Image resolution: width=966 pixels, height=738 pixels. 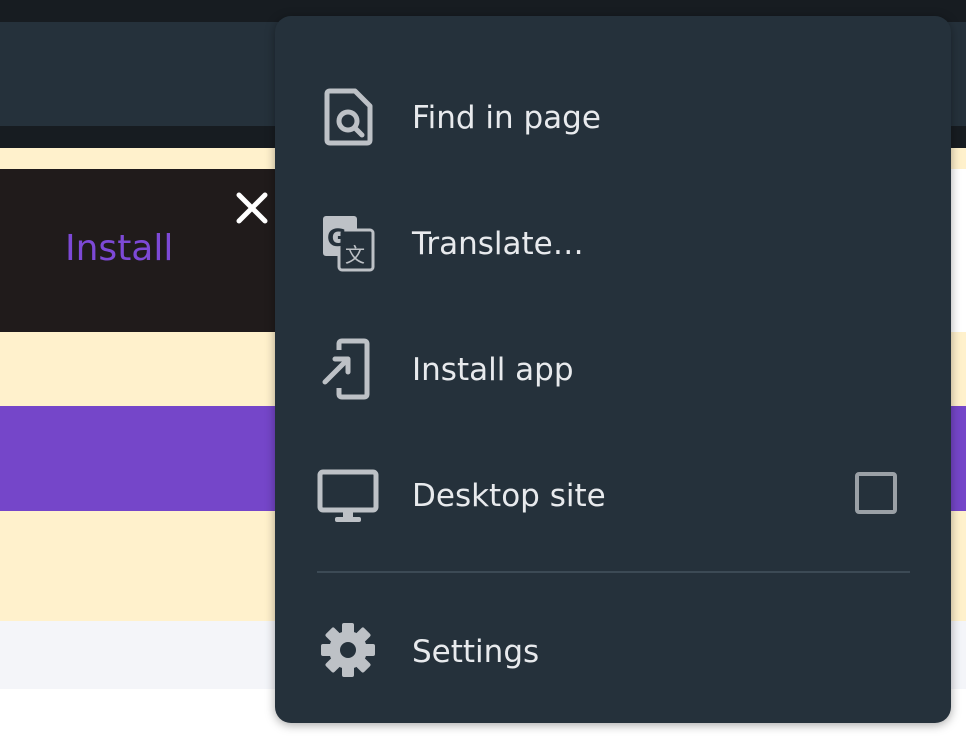 What do you see at coordinates (613, 117) in the screenshot?
I see `menu-item-find-in-page: Find in page` at bounding box center [613, 117].